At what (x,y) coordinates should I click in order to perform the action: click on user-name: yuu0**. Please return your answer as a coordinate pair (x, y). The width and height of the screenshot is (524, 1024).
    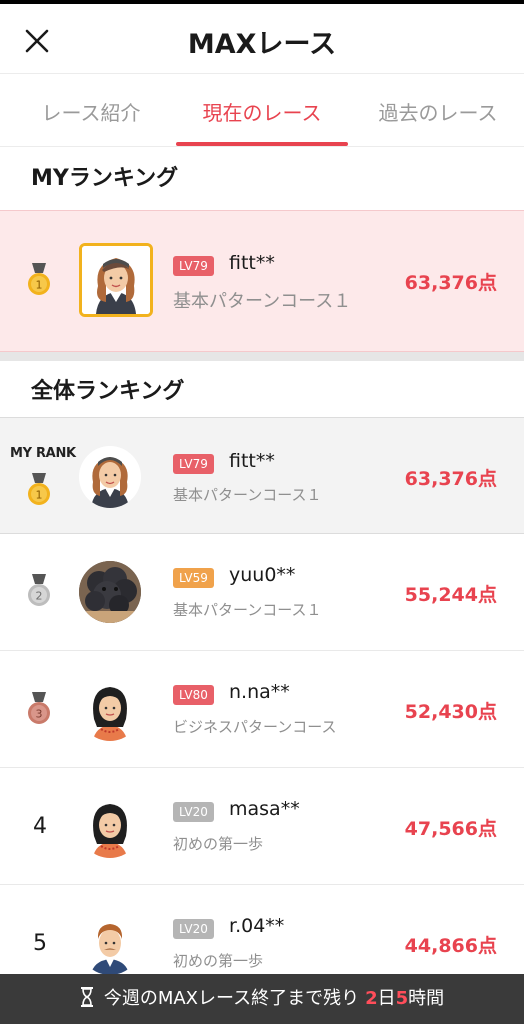
    Looking at the image, I should click on (262, 575).